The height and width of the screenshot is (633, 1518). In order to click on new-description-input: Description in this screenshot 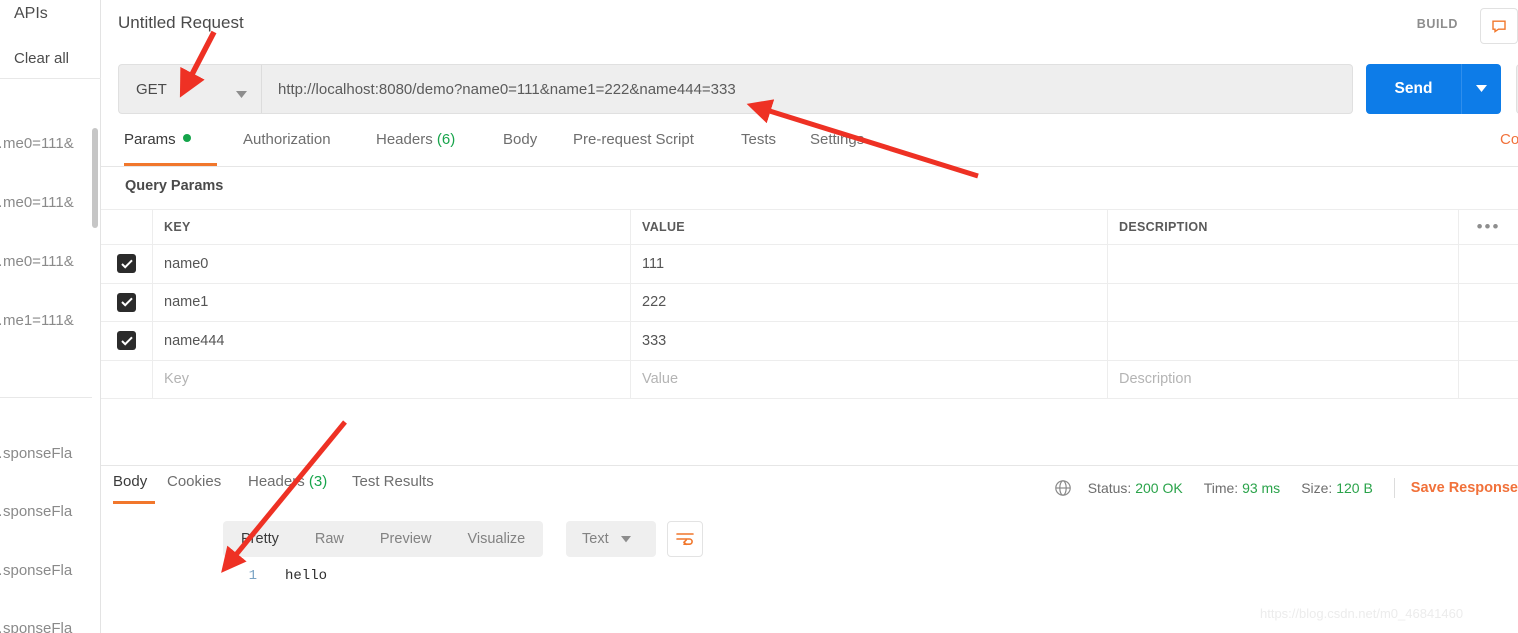, I will do `click(1283, 380)`.